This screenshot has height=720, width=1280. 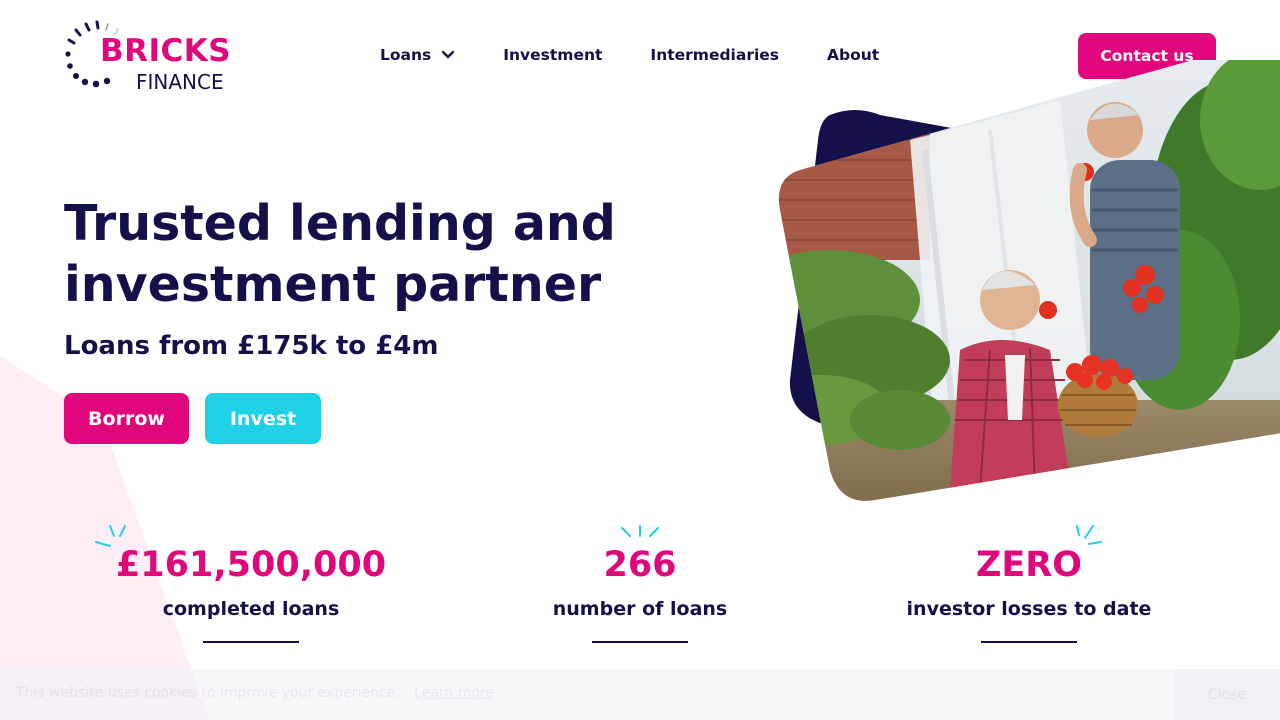 I want to click on nav-loans-label: Loans, so click(x=406, y=55).